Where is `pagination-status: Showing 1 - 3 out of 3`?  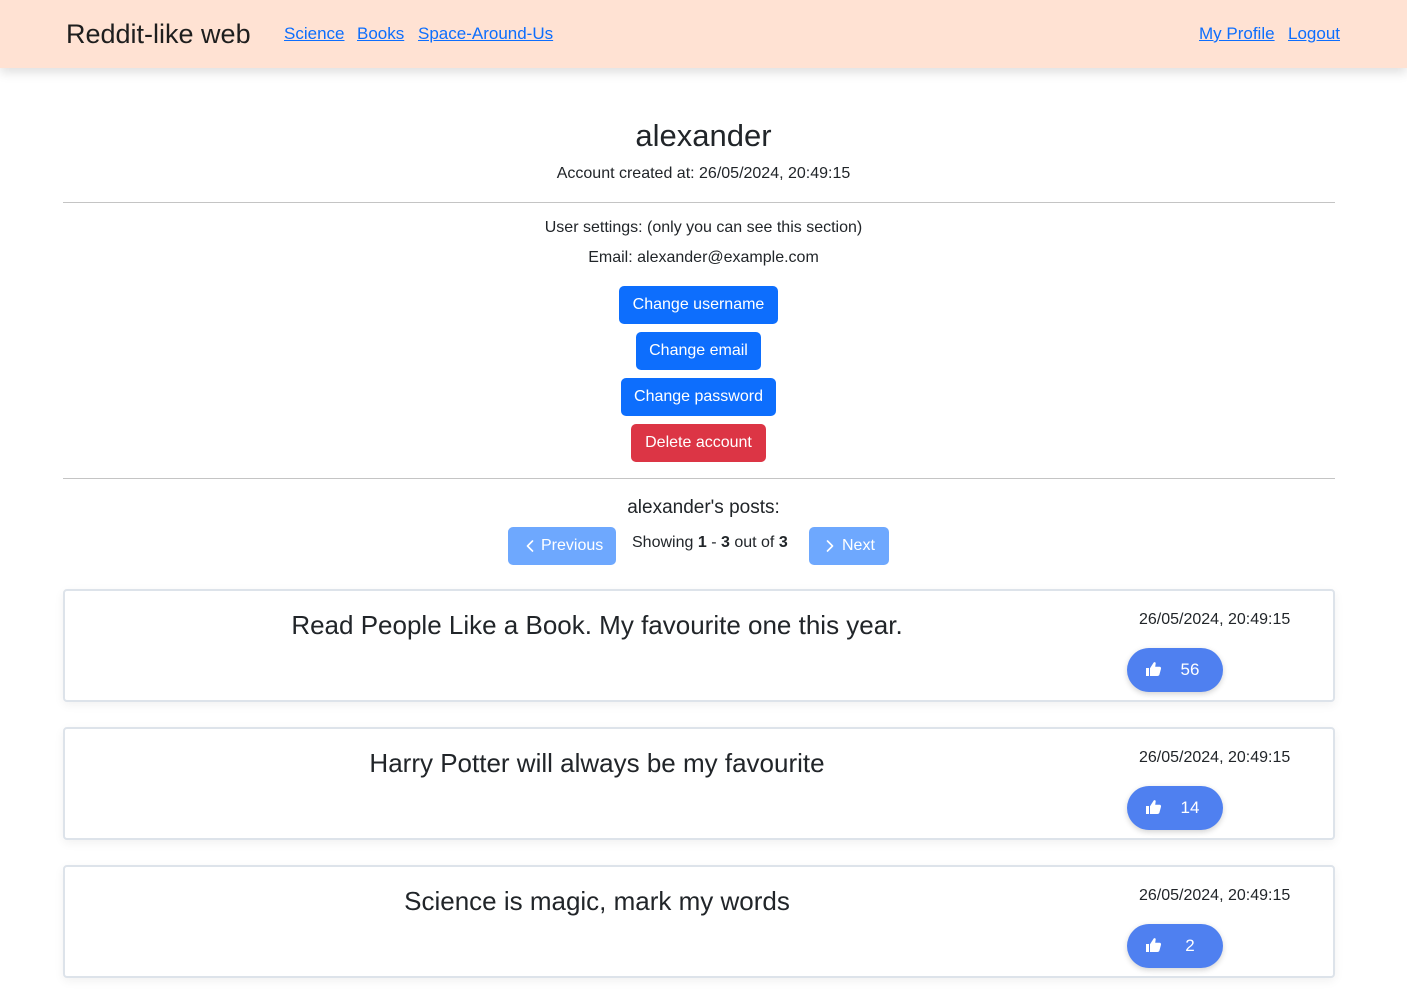
pagination-status: Showing 1 - 3 out of 3 is located at coordinates (710, 542).